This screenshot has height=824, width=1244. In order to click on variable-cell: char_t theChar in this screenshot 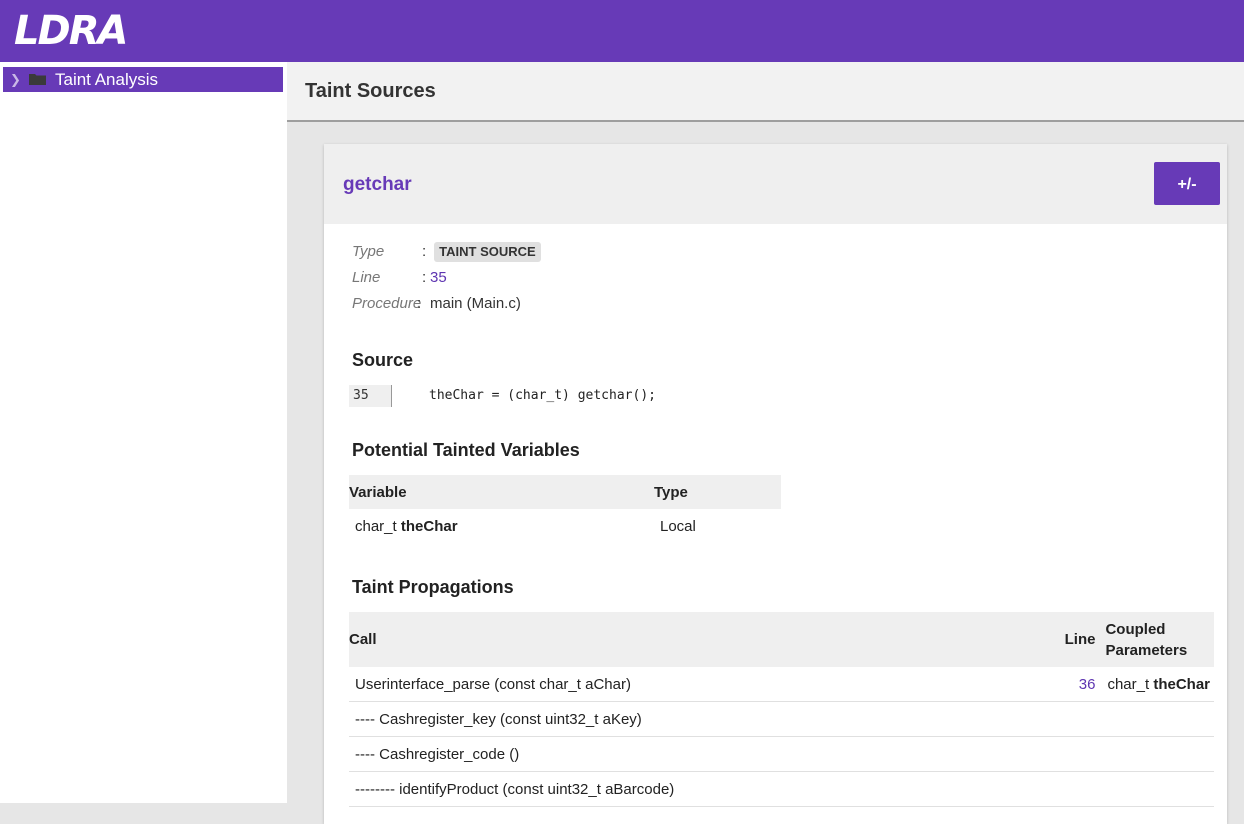, I will do `click(501, 526)`.